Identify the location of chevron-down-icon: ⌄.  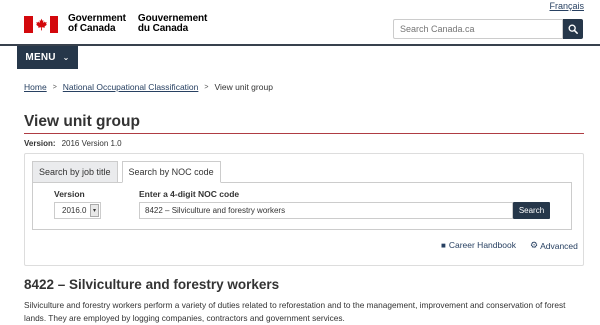
(66, 57).